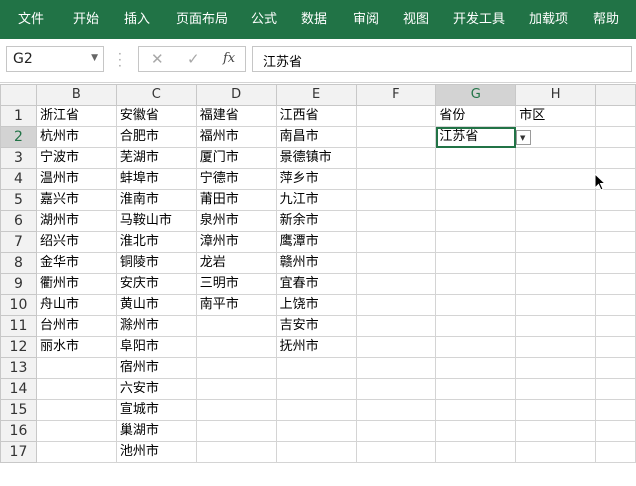 Image resolution: width=636 pixels, height=486 pixels. I want to click on column-header-g: G, so click(476, 95).